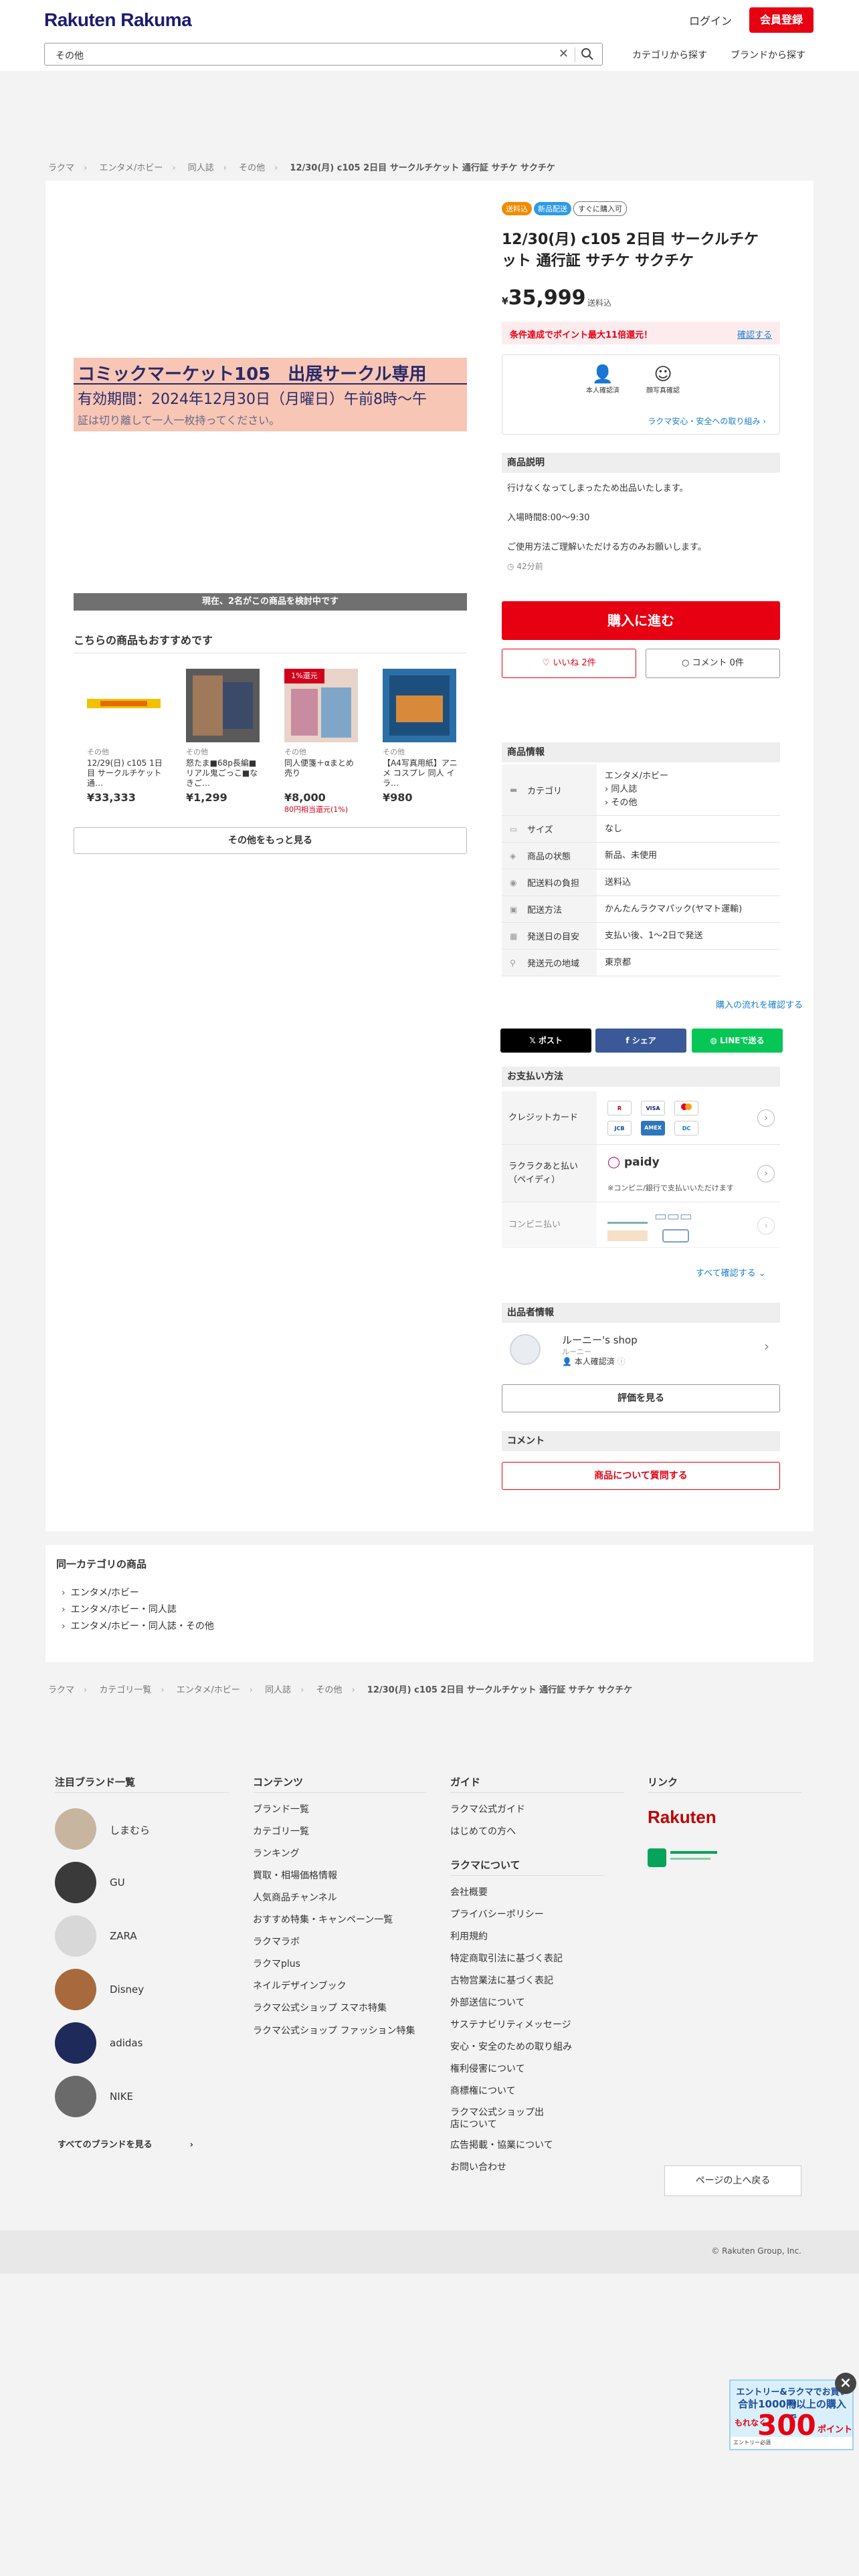  I want to click on buy-button: 購入に進む, so click(641, 621).